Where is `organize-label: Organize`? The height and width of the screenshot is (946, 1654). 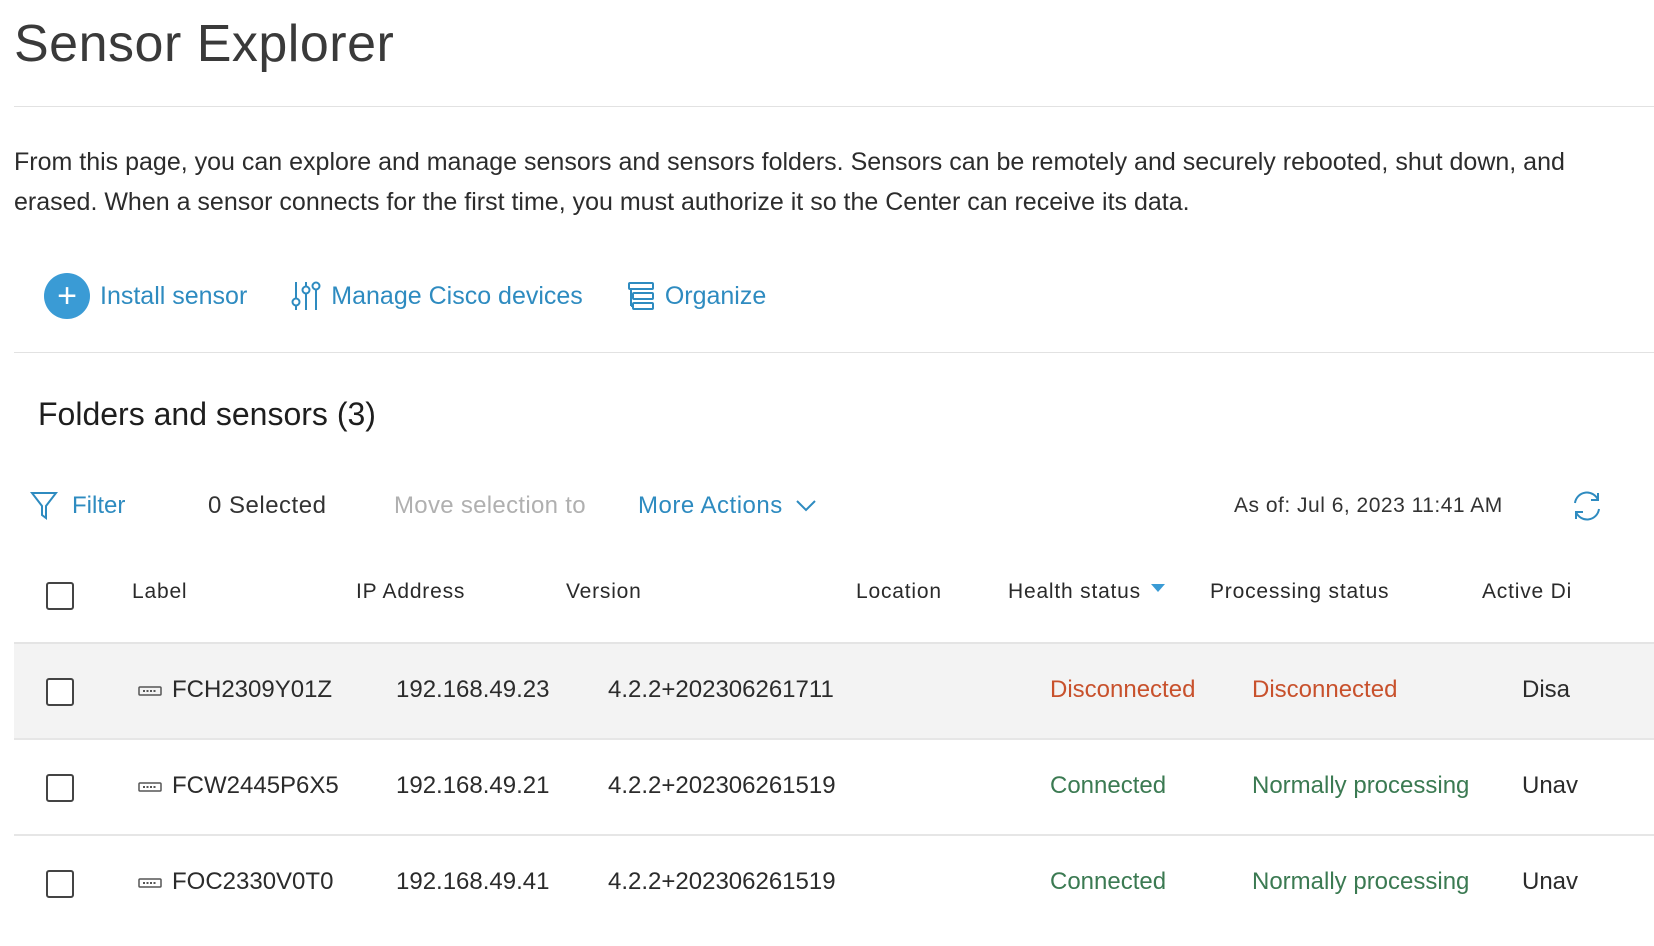
organize-label: Organize is located at coordinates (715, 295).